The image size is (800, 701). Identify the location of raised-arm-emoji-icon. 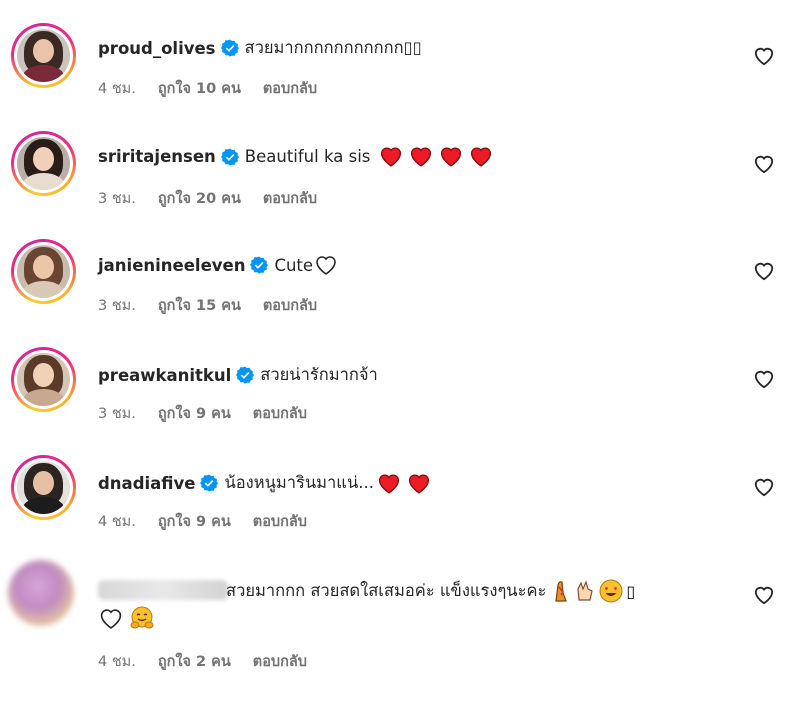
(561, 591).